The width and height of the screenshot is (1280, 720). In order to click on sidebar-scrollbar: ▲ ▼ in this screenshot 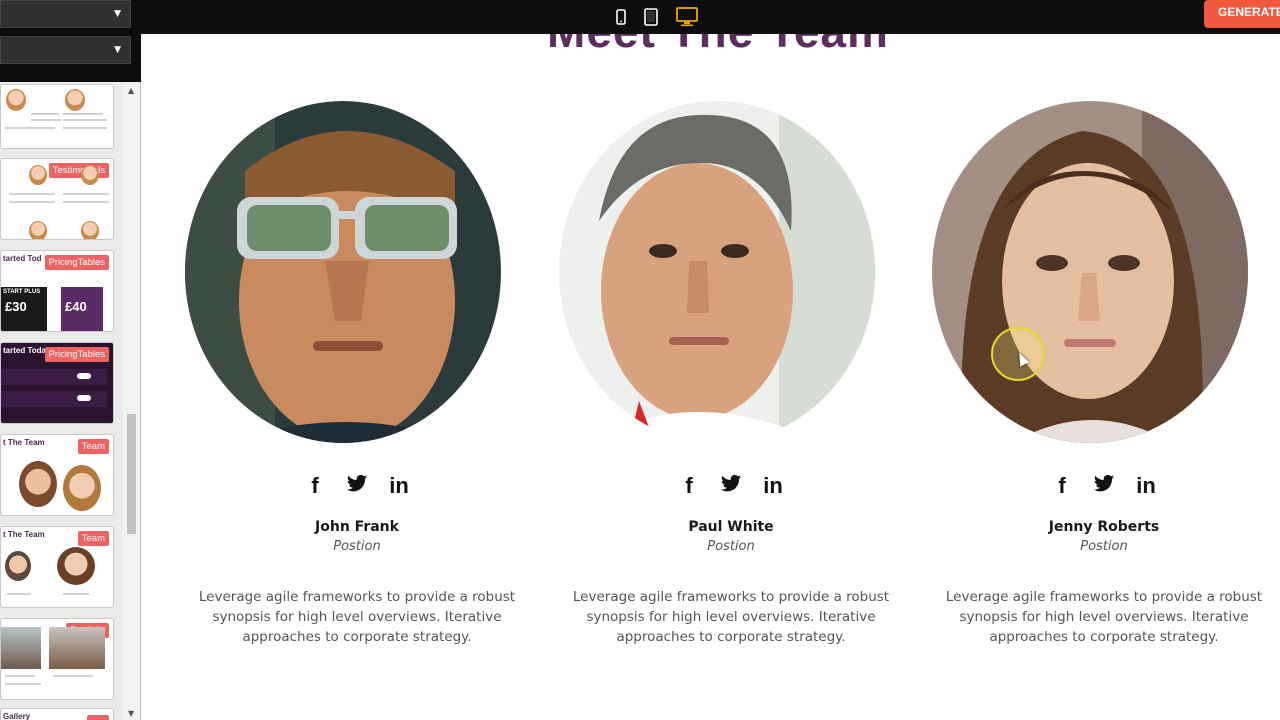, I will do `click(131, 402)`.